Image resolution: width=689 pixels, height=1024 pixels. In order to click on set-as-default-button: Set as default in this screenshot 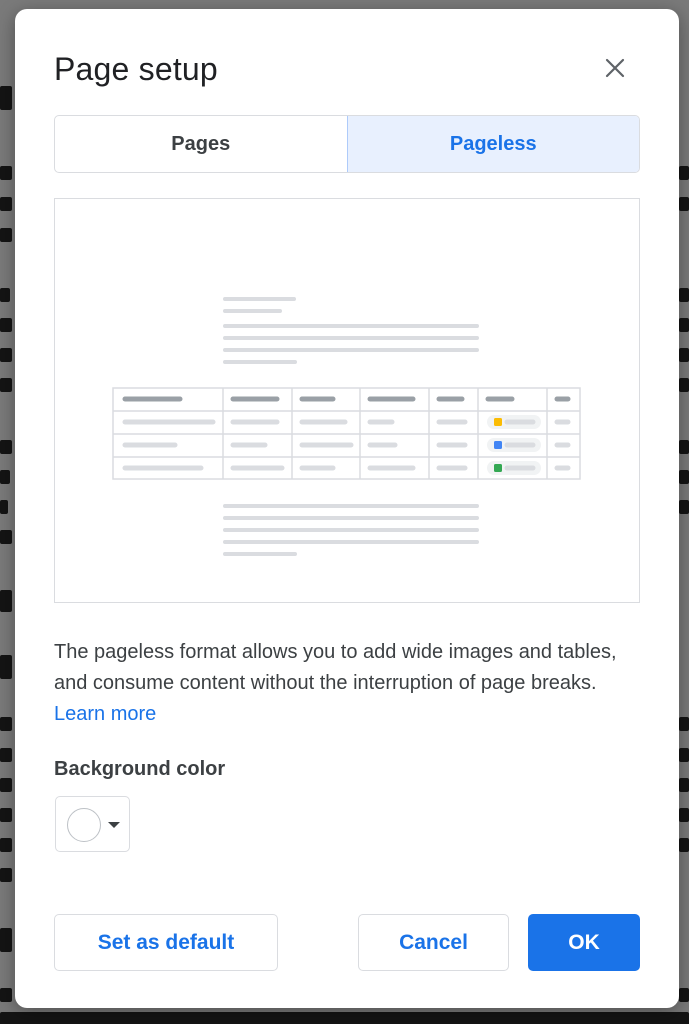, I will do `click(166, 942)`.